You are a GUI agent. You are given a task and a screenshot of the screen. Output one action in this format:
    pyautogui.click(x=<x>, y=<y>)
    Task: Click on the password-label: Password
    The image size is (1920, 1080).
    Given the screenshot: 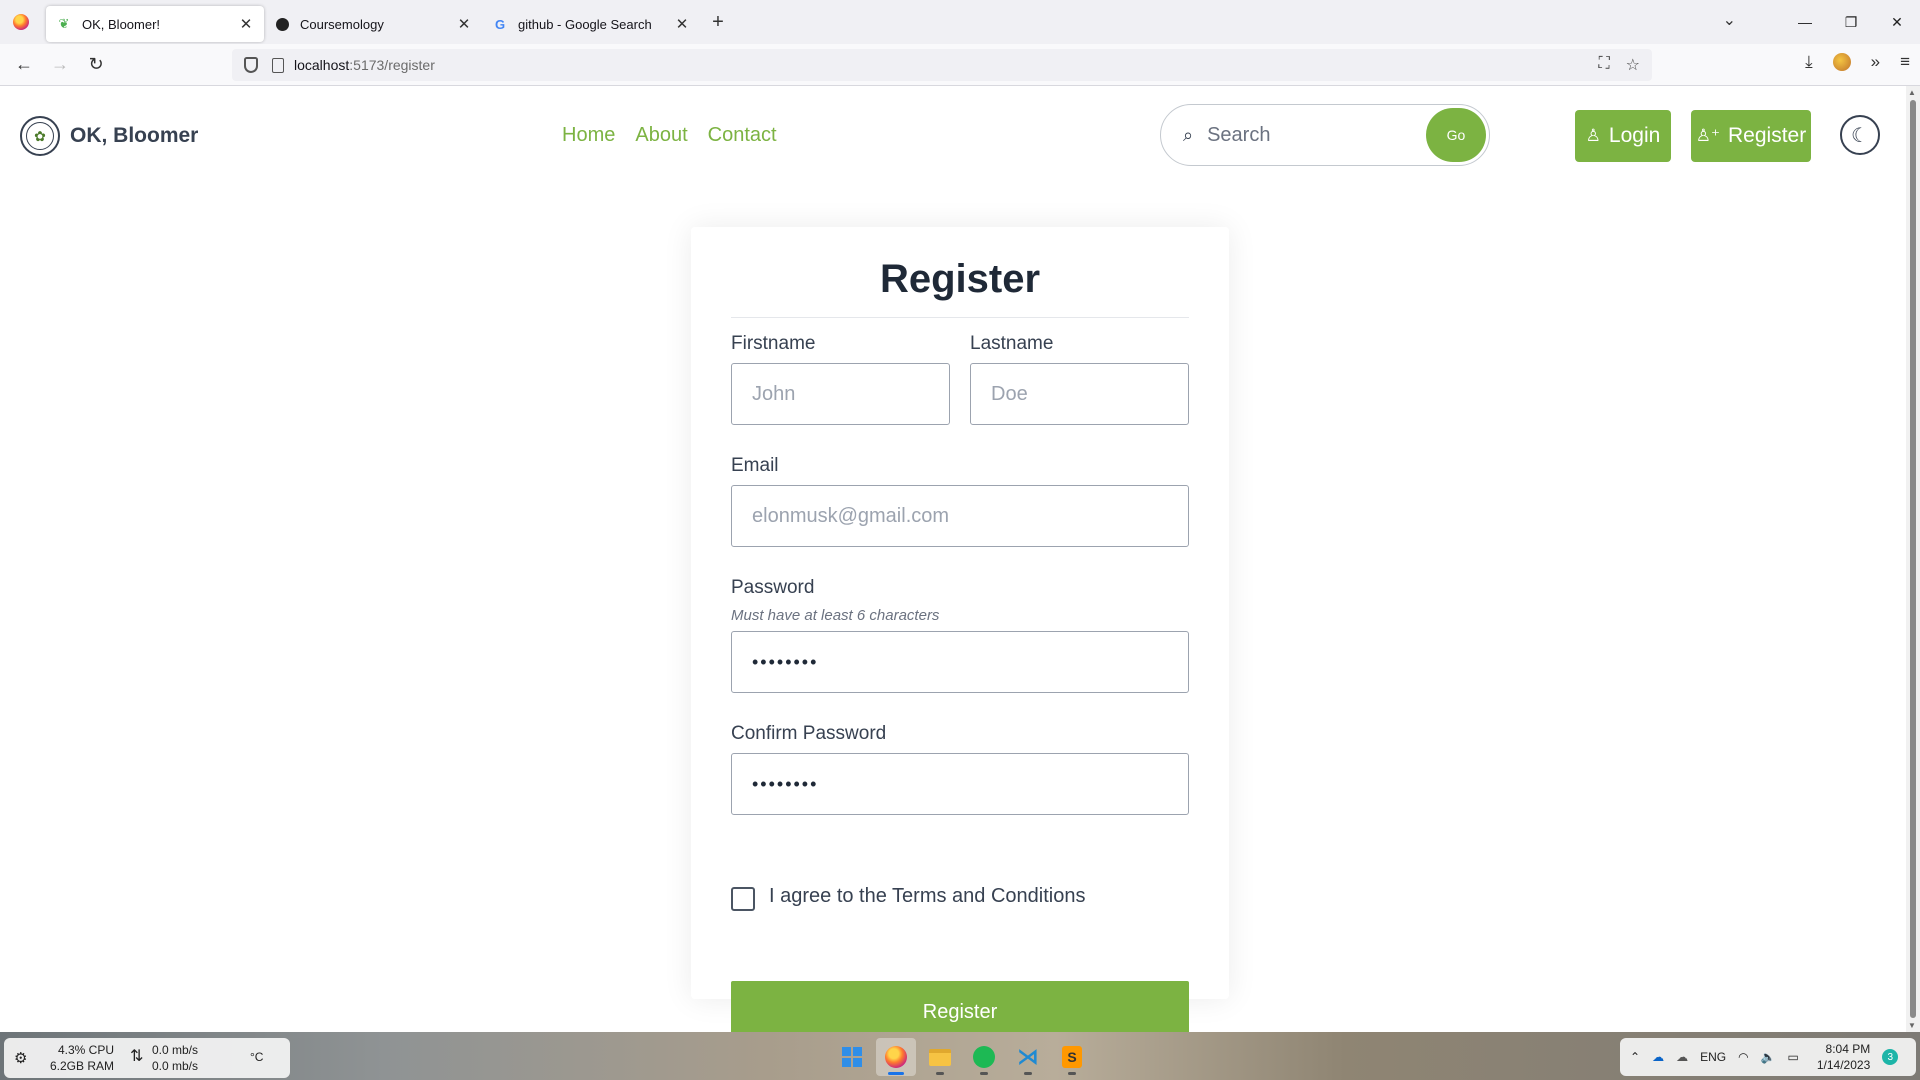 What is the action you would take?
    pyautogui.click(x=773, y=587)
    